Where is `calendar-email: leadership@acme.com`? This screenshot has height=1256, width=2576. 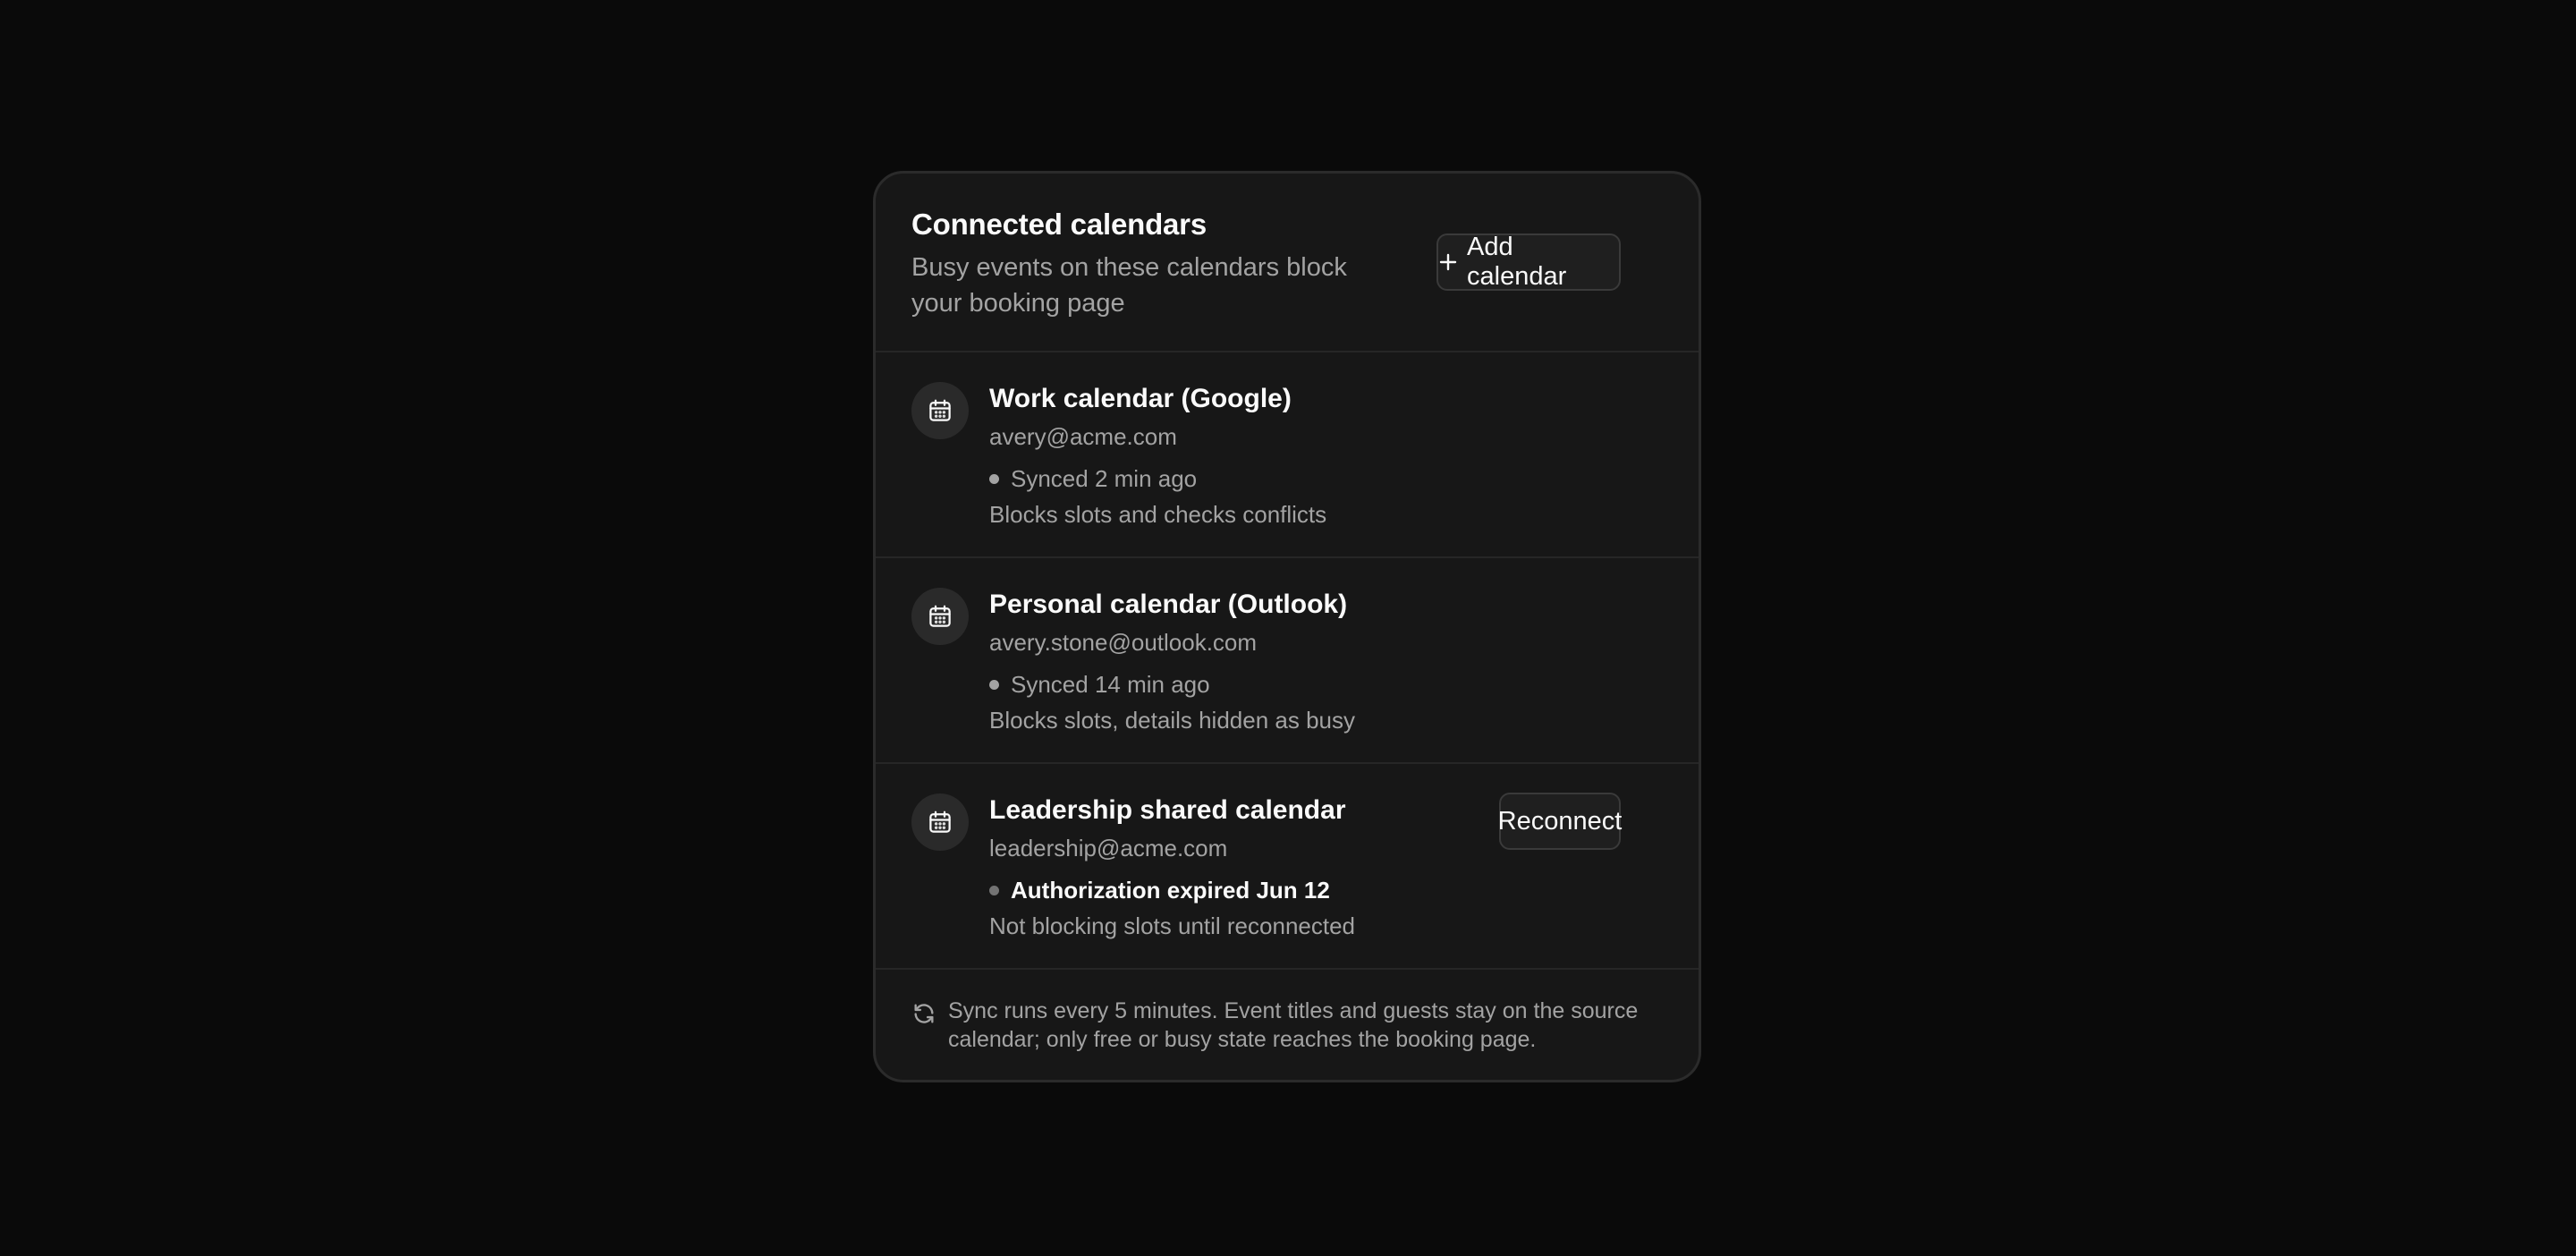
calendar-email: leadership@acme.com is located at coordinates (1108, 848).